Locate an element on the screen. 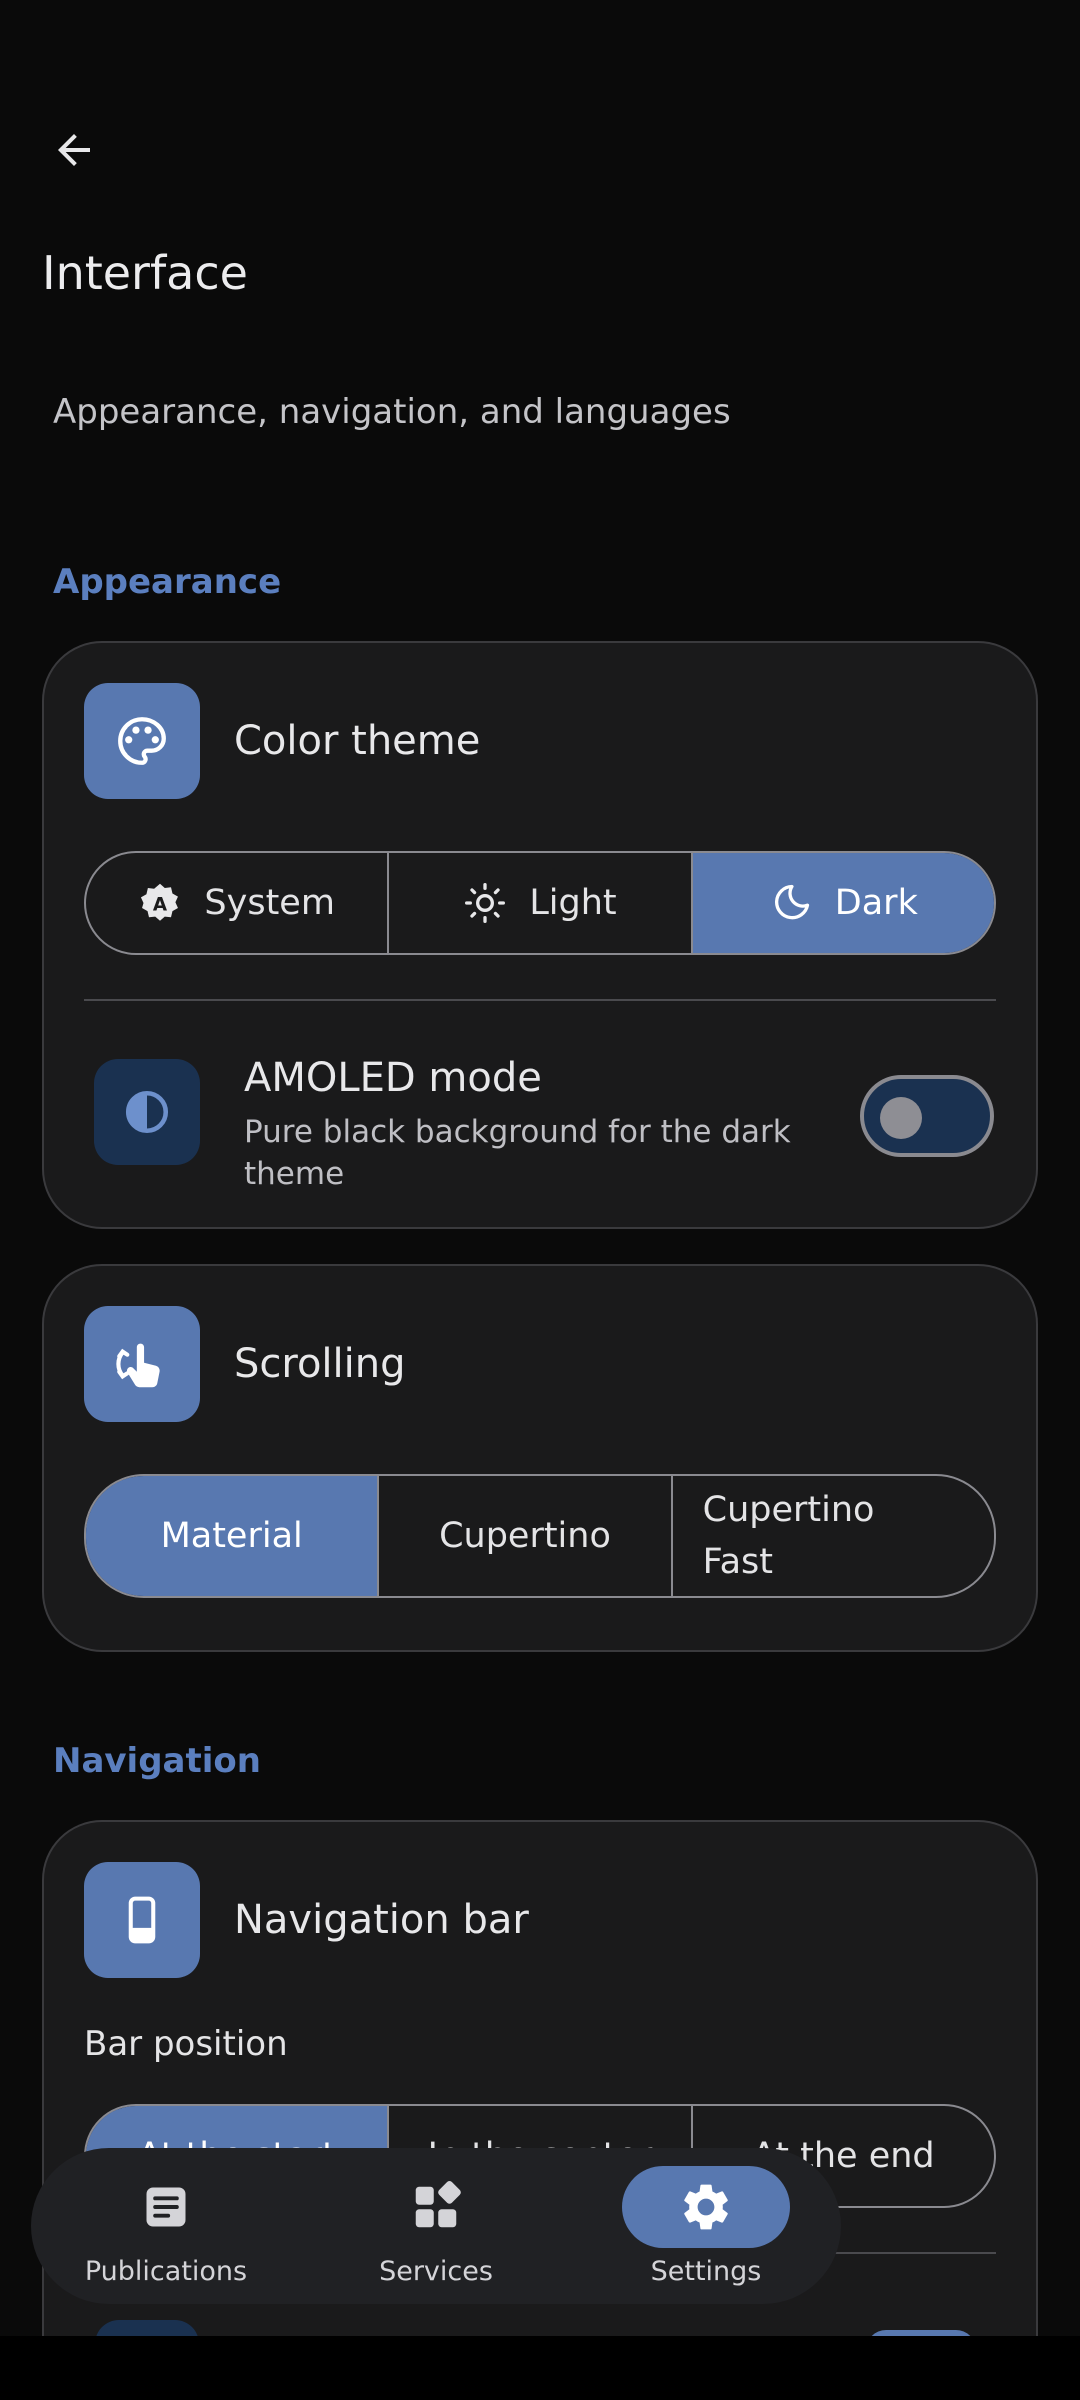 The height and width of the screenshot is (2400, 1080). nav-item-publications: Publications is located at coordinates (166, 2226).